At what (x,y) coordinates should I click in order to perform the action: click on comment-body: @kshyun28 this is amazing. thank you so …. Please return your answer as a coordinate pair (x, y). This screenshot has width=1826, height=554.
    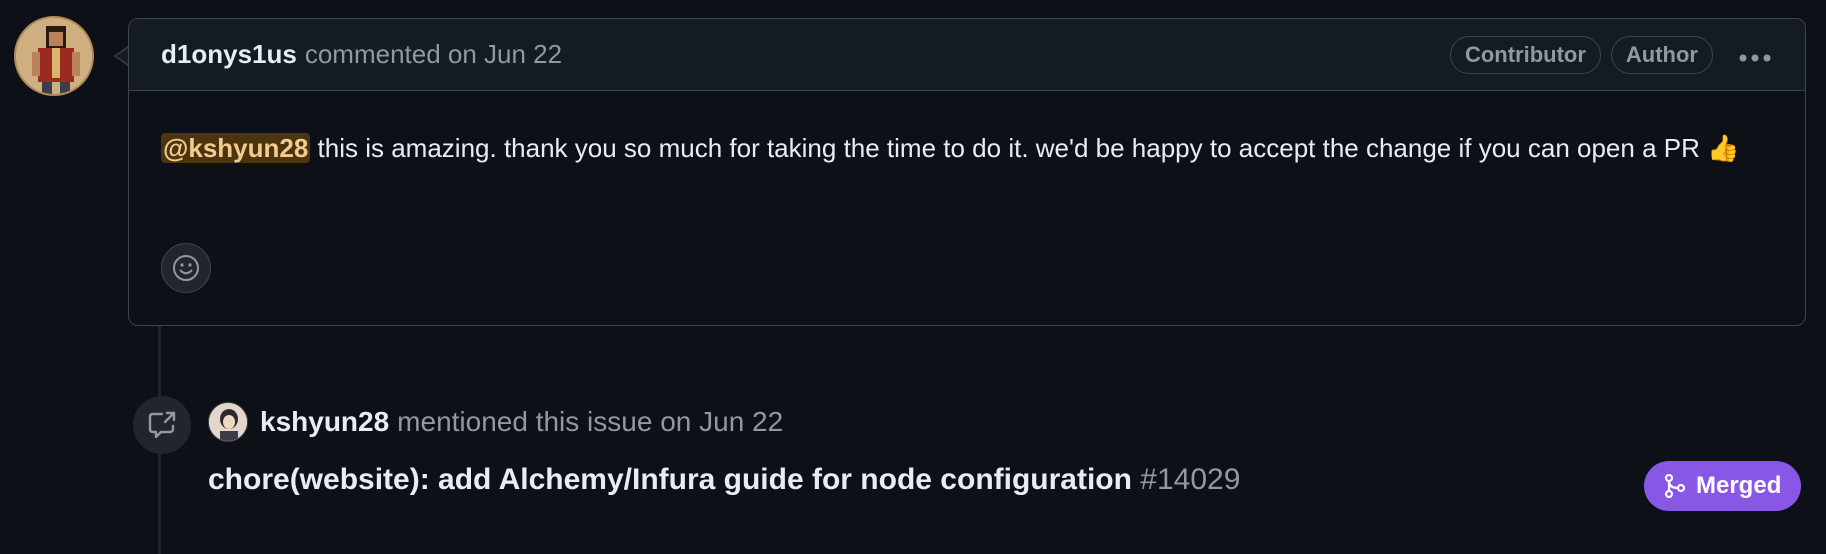
    Looking at the image, I should click on (967, 130).